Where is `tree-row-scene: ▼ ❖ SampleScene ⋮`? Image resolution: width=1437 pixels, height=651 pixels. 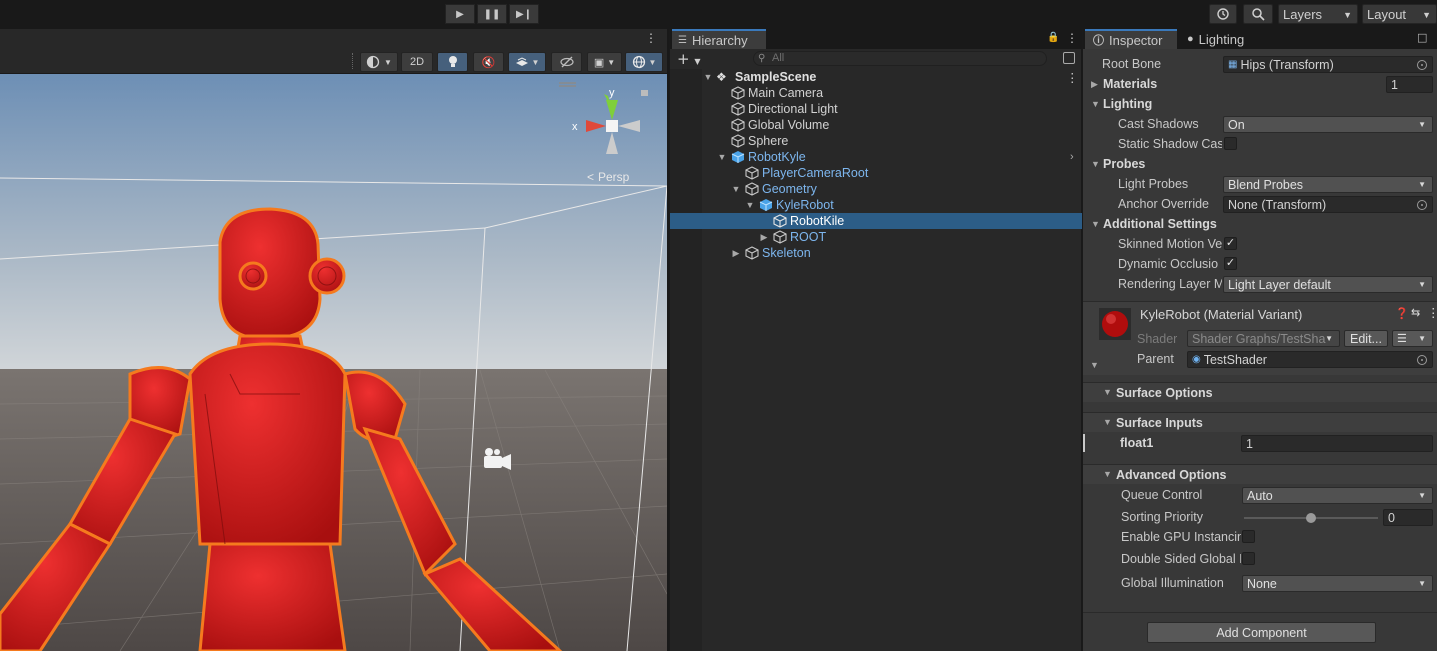 tree-row-scene: ▼ ❖ SampleScene ⋮ is located at coordinates (876, 77).